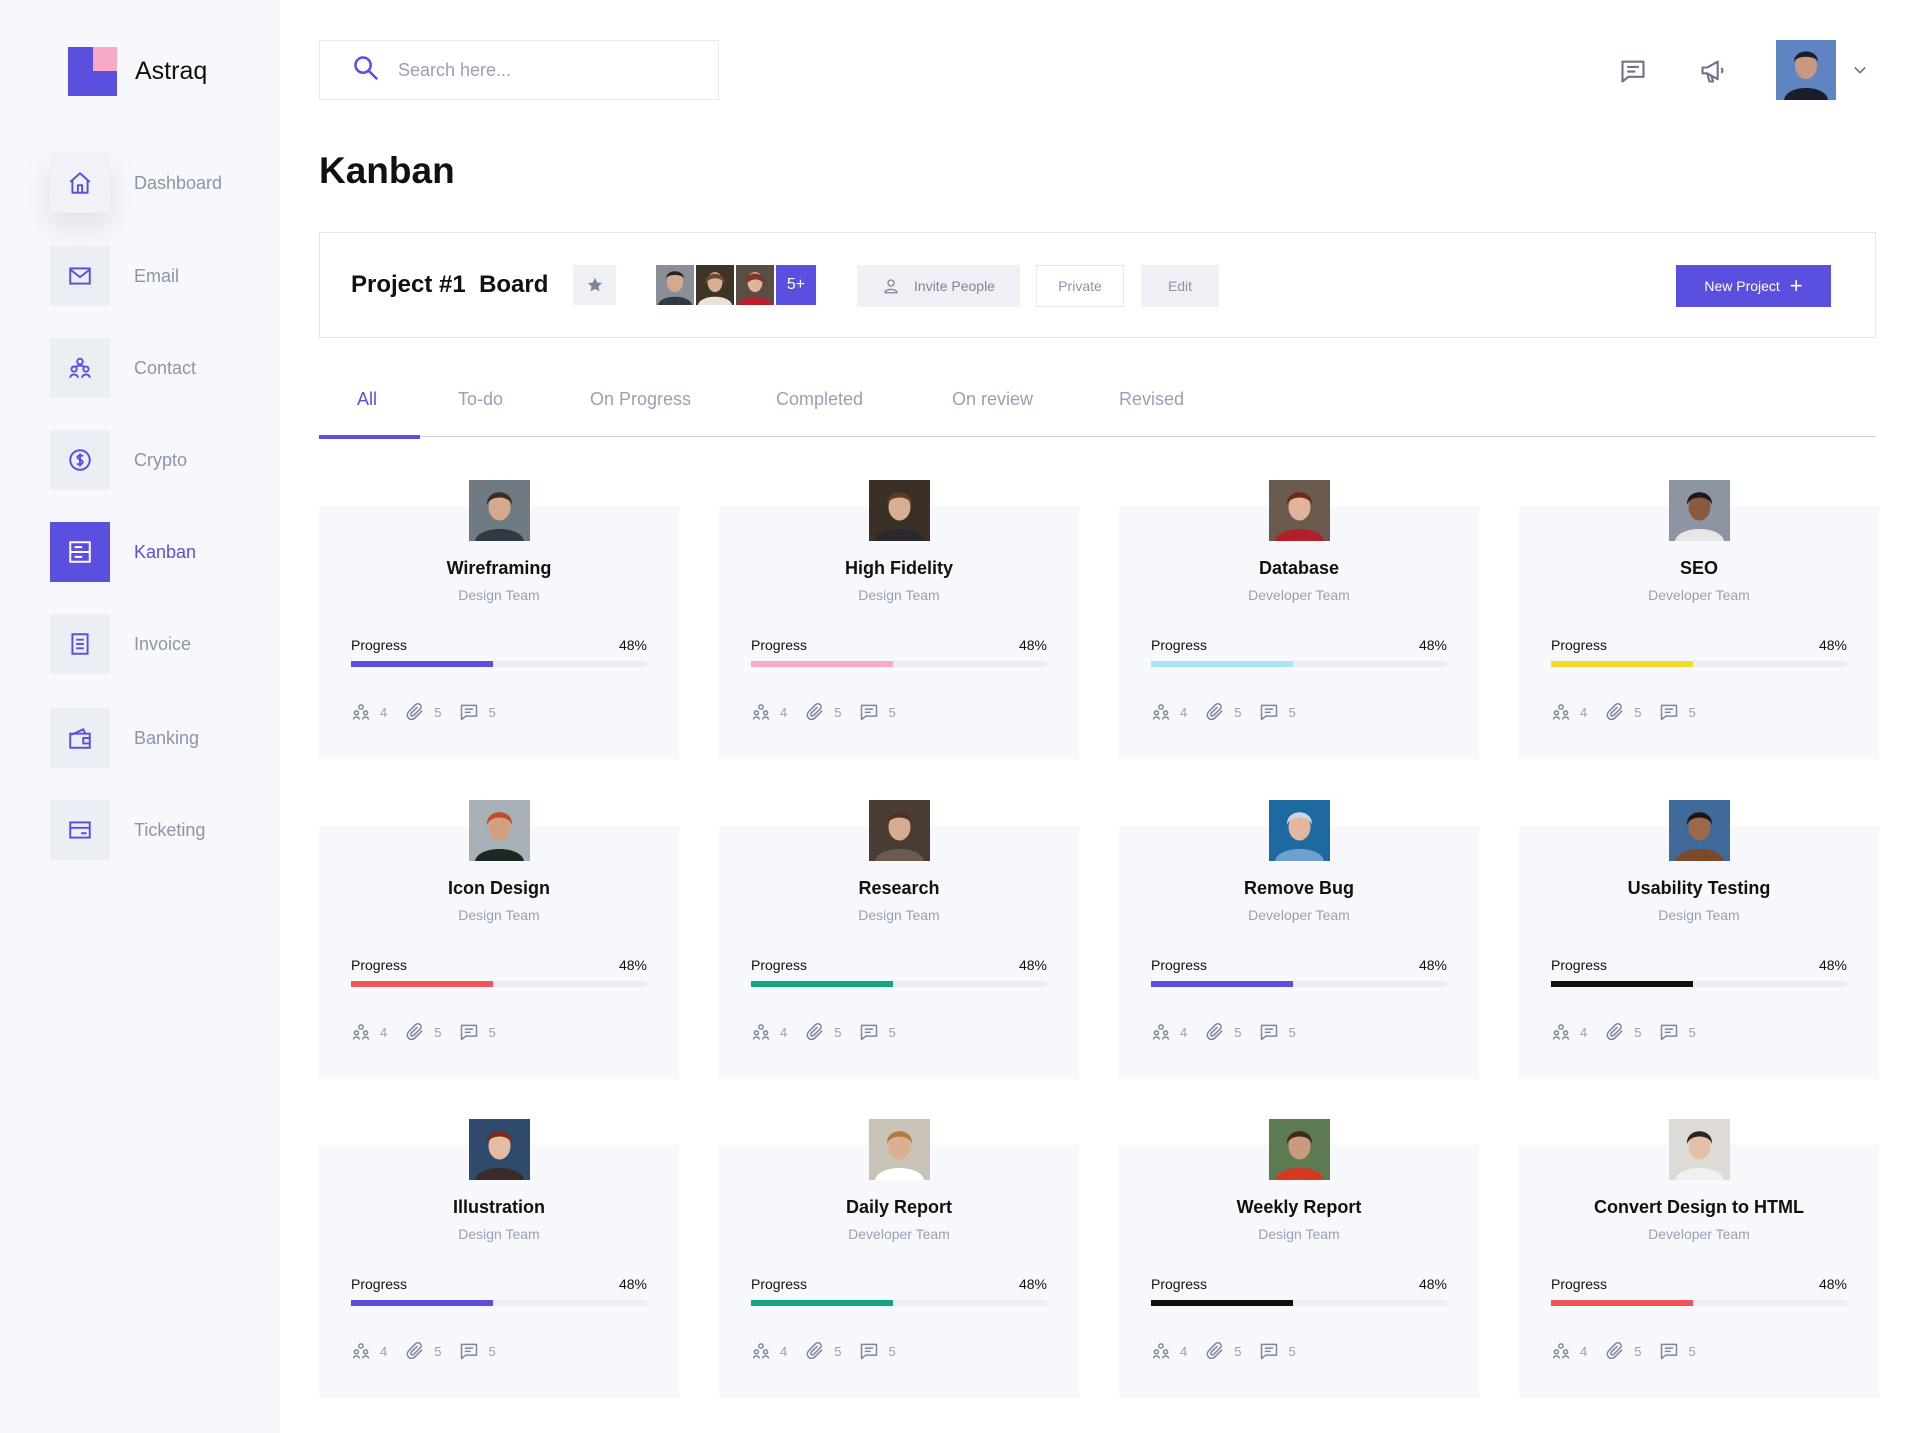 The image size is (1920, 1433). What do you see at coordinates (1614, 1032) in the screenshot?
I see `paperclip-icon` at bounding box center [1614, 1032].